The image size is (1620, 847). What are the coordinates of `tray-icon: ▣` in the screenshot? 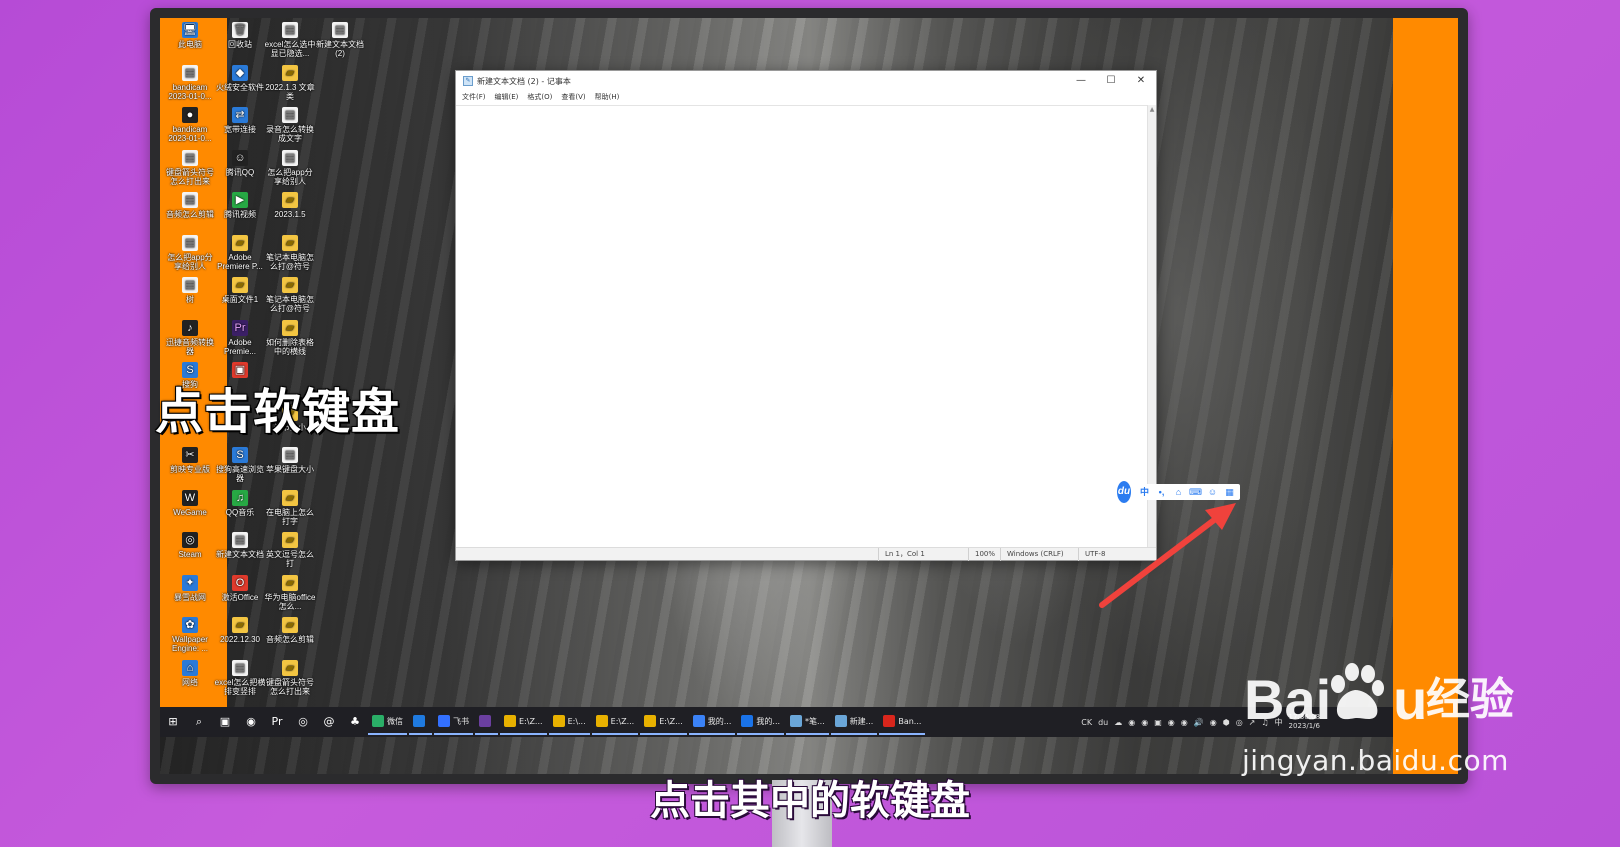 It's located at (1158, 722).